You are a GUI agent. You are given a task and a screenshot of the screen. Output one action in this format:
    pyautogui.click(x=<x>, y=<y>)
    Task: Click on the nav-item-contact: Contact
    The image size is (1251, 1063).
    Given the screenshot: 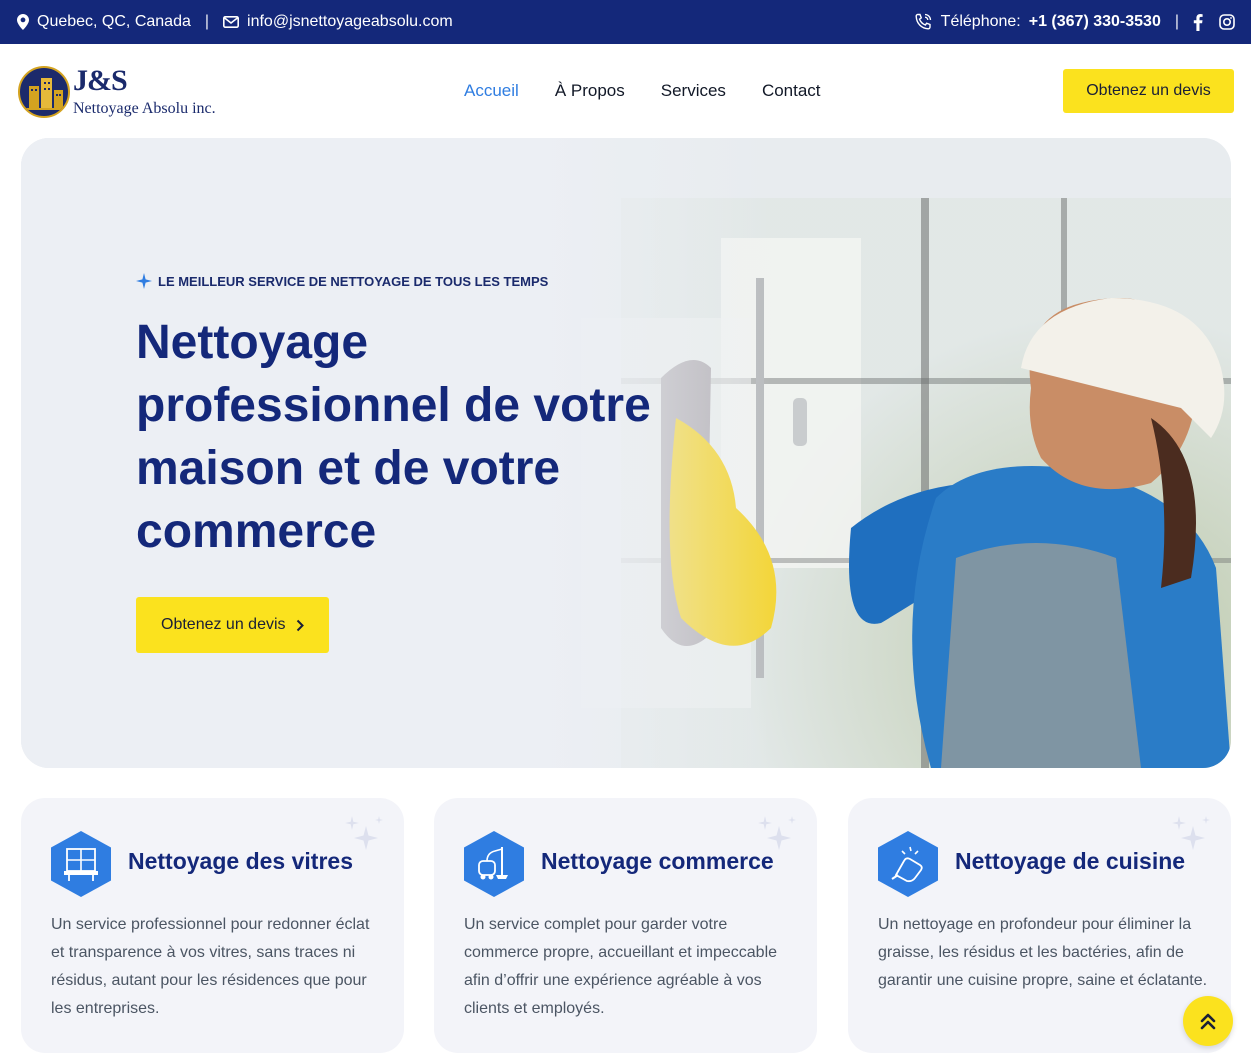 What is the action you would take?
    pyautogui.click(x=791, y=91)
    